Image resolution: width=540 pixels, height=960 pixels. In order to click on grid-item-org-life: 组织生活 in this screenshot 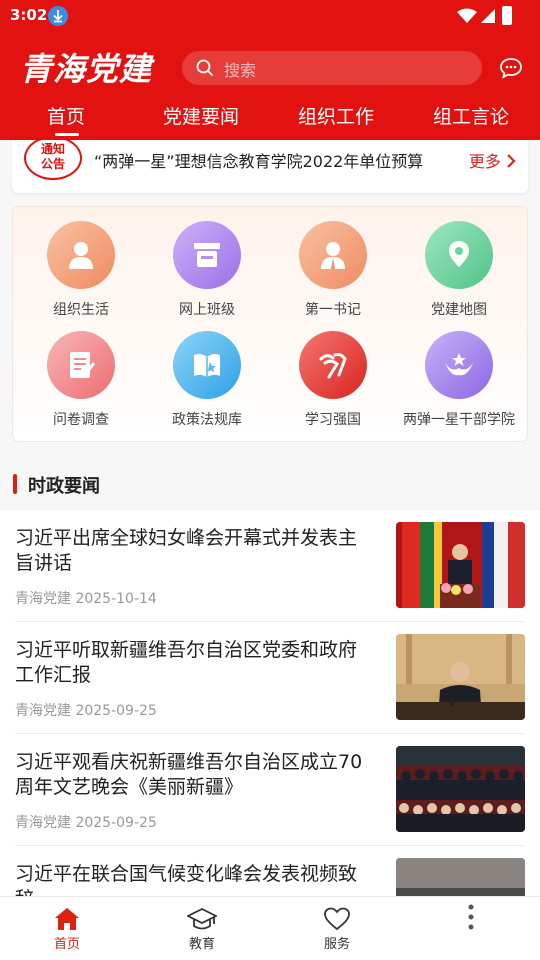, I will do `click(81, 264)`.